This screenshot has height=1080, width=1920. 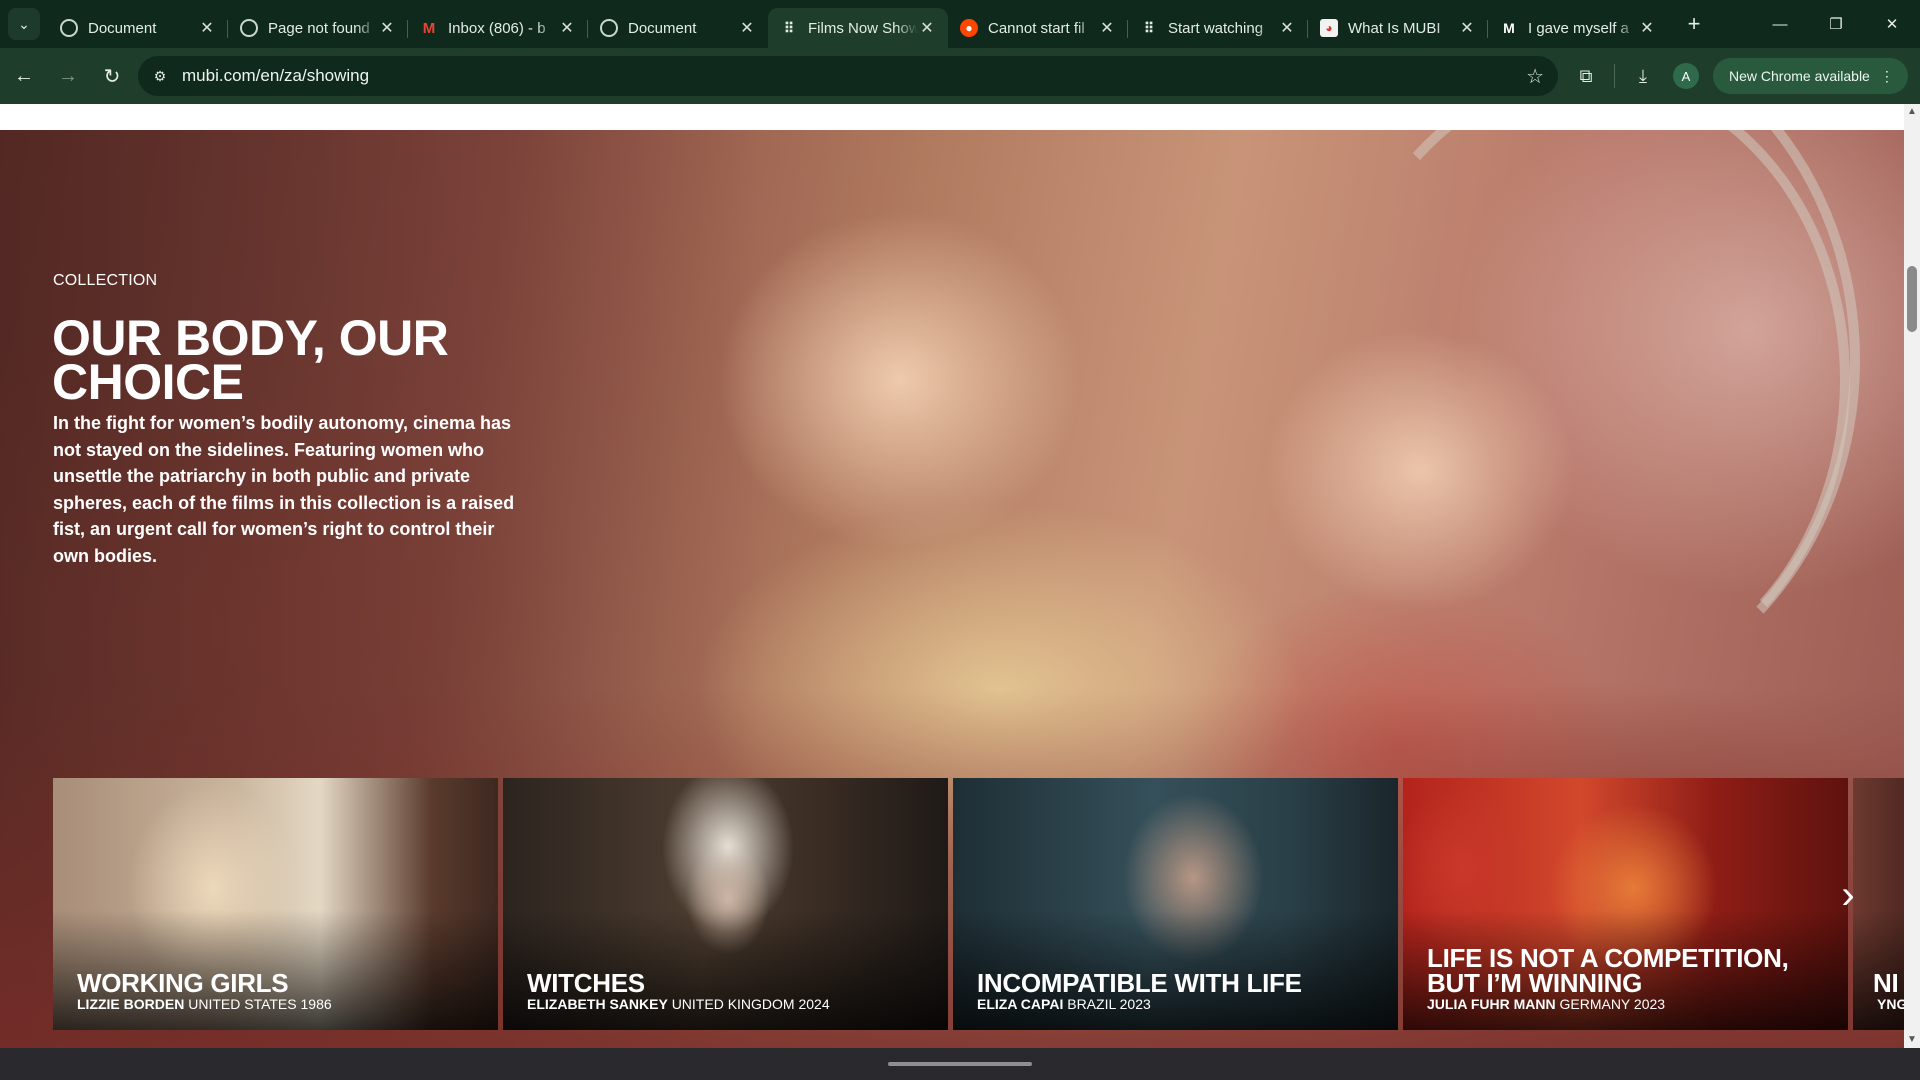 What do you see at coordinates (750, 1004) in the screenshot?
I see `film-country-year: UNITED KINGDOM 2024` at bounding box center [750, 1004].